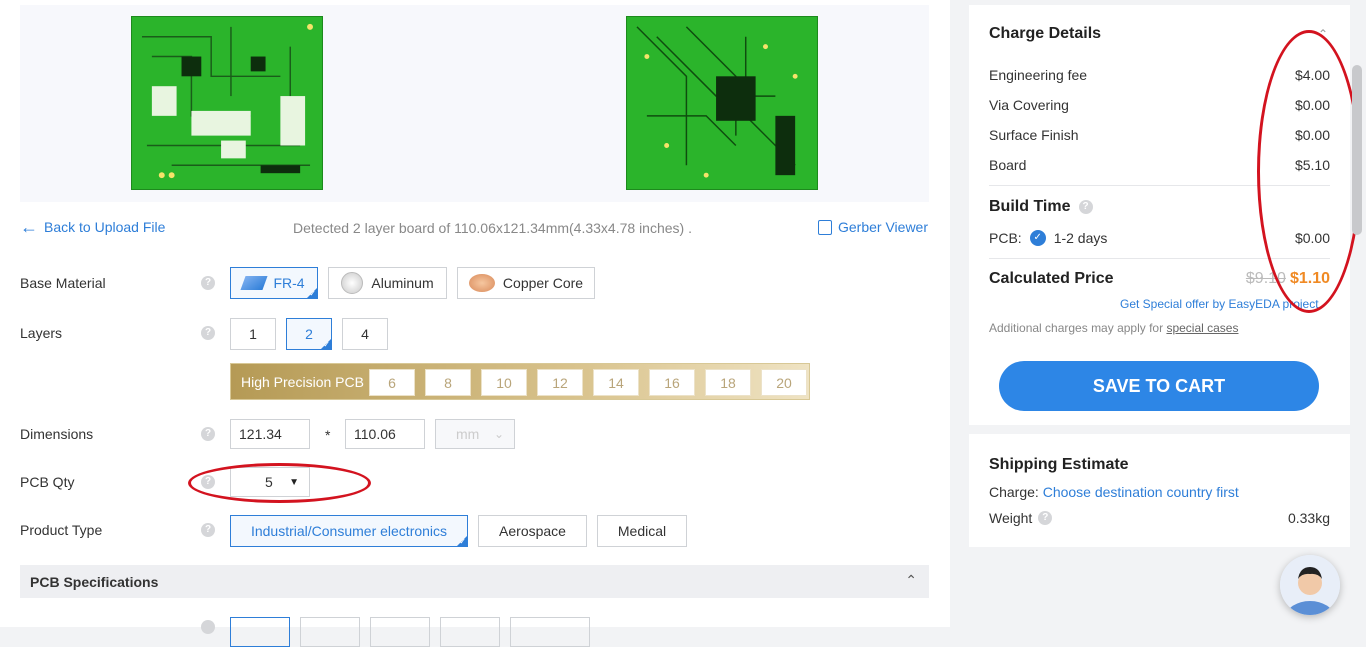 The height and width of the screenshot is (647, 1366). I want to click on calculated-price-label: Calculated Price, so click(1051, 278).